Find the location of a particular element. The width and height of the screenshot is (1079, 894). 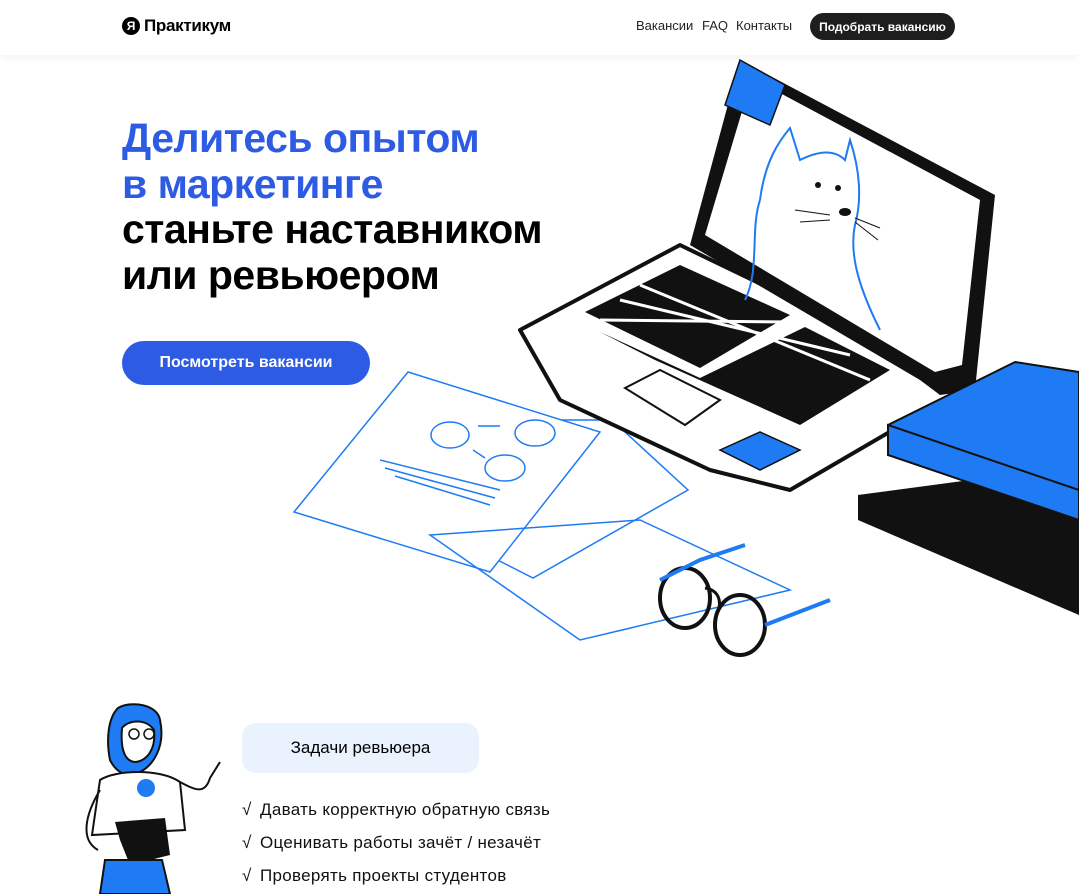

task-item: √ Оценивать работы зачёт / незачёт is located at coordinates (391, 843).